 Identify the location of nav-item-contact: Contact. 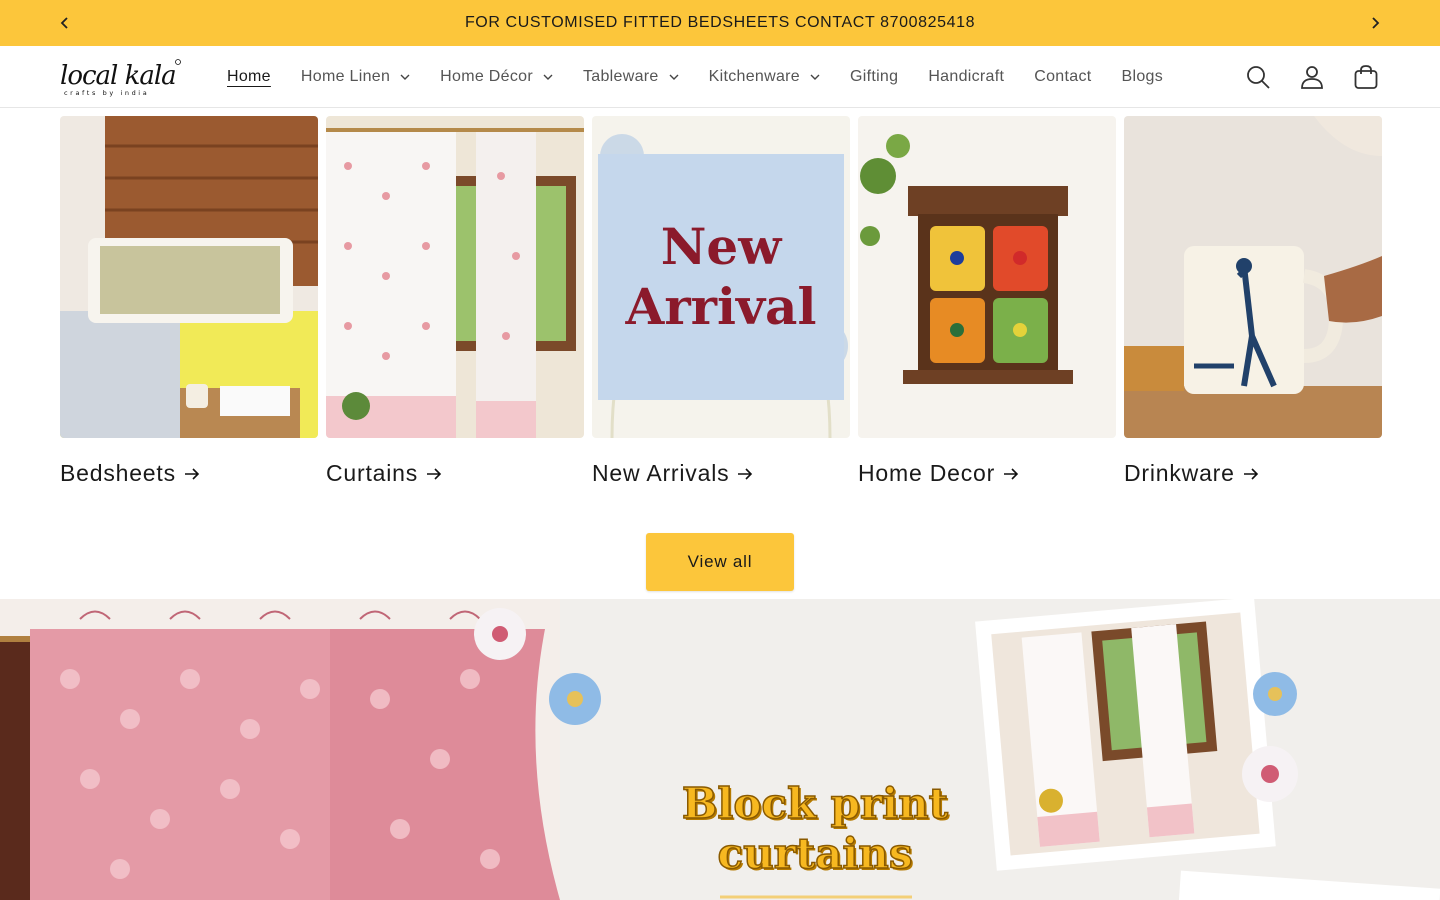
(1062, 77).